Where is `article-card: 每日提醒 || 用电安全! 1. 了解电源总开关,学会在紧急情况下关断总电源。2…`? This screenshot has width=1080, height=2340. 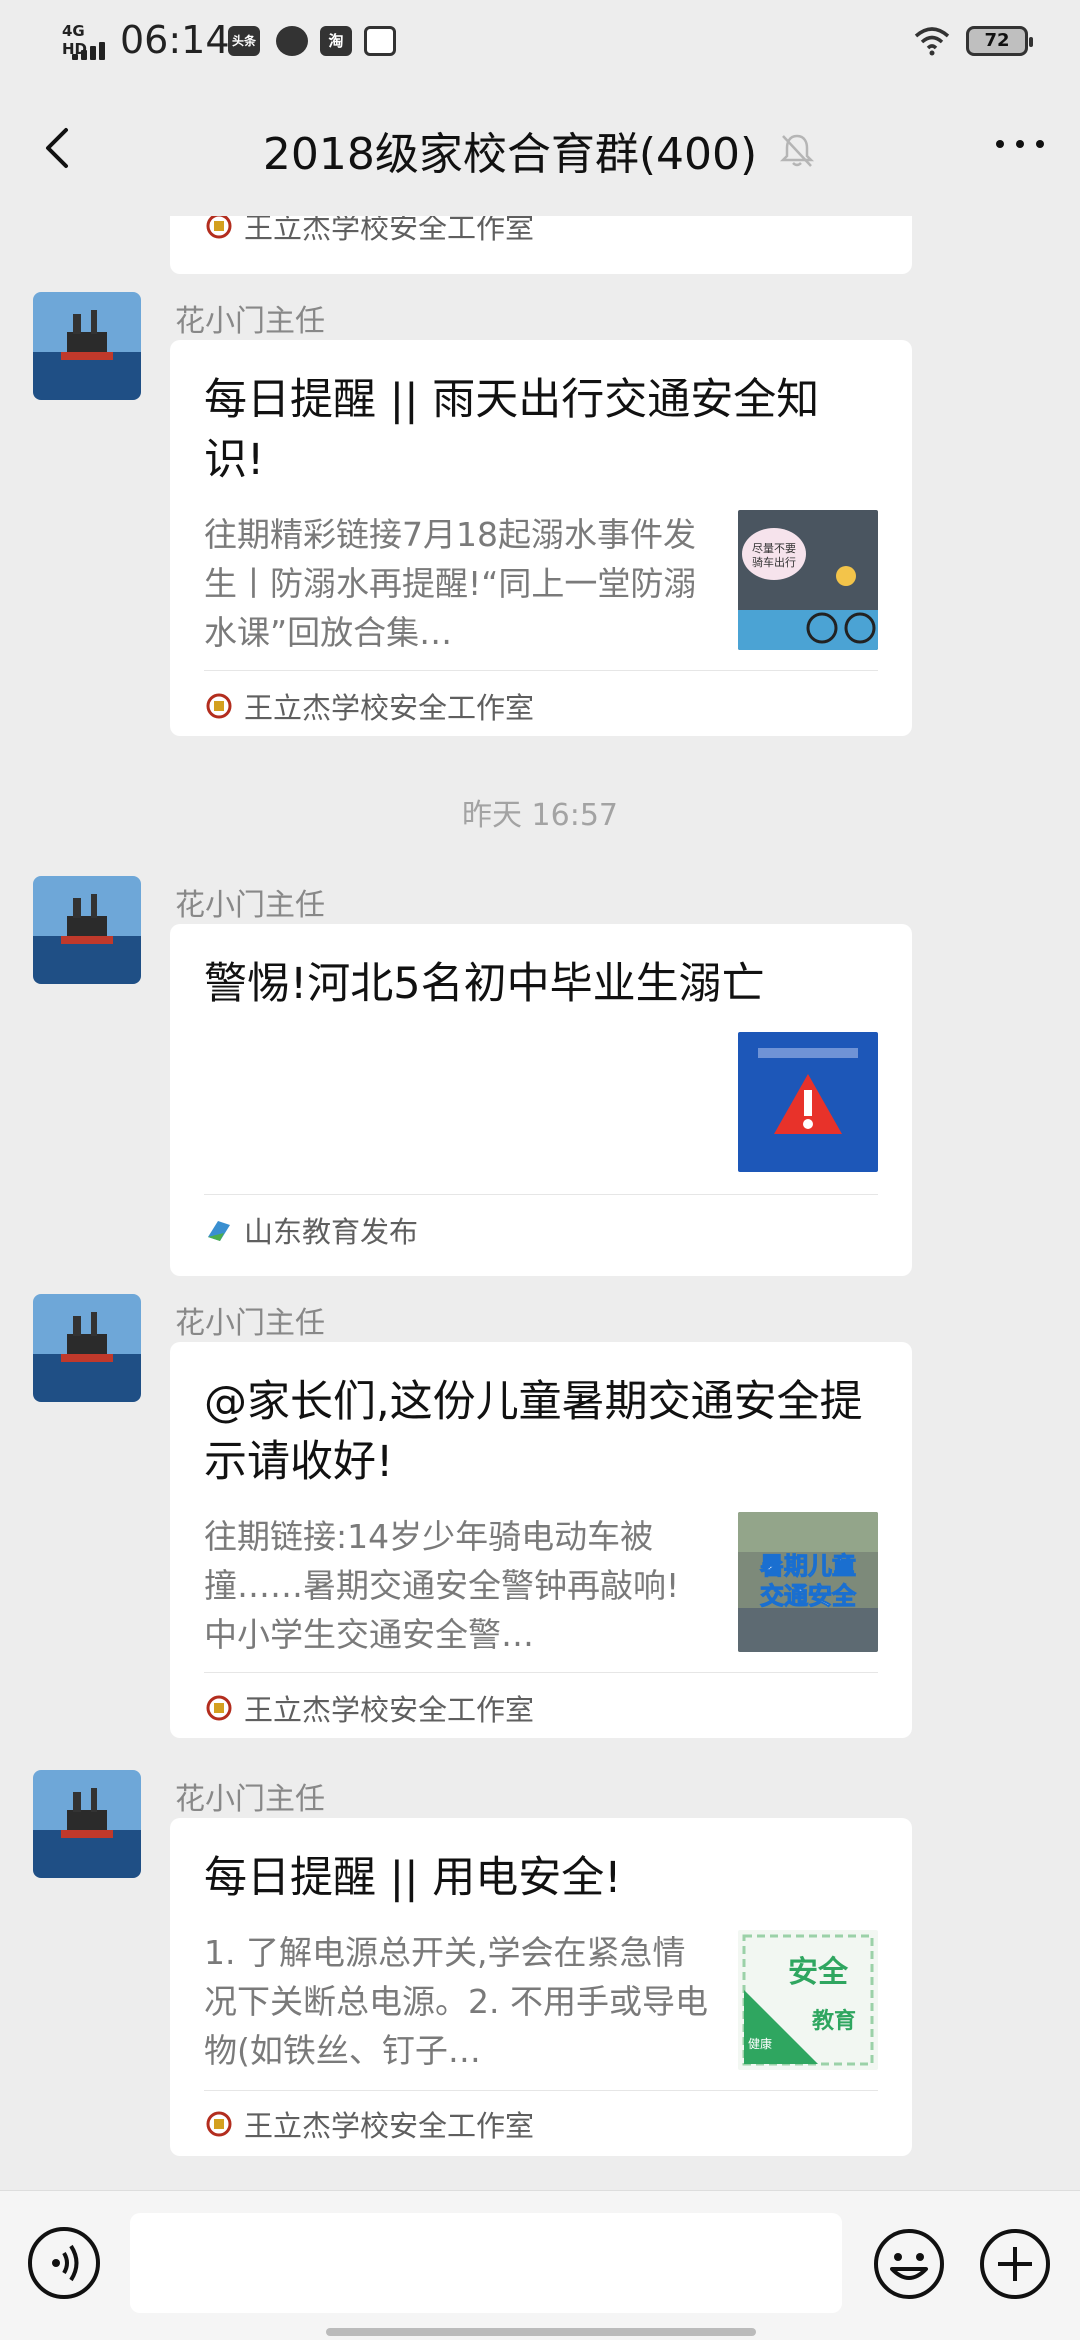
article-card: 每日提醒 || 用电安全! 1. 了解电源总开关,学会在紧急情况下关断总电源。2… is located at coordinates (541, 1987).